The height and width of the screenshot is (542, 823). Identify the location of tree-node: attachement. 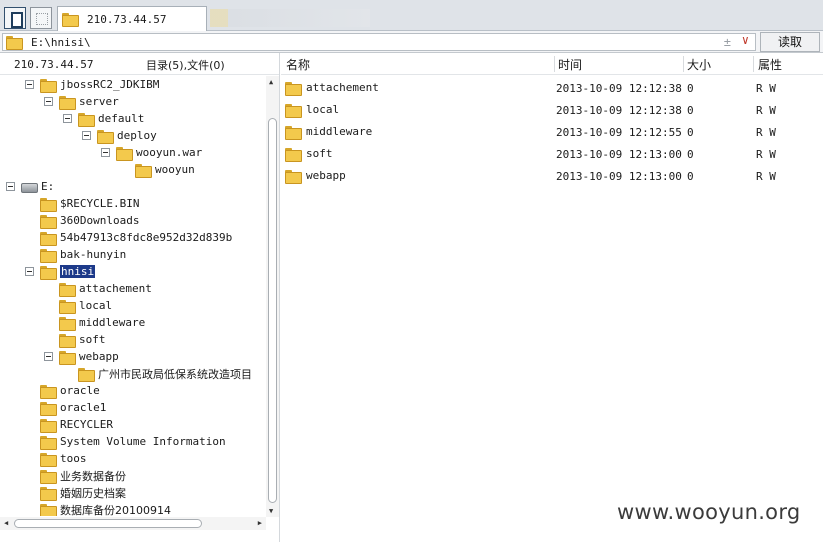
(105, 288).